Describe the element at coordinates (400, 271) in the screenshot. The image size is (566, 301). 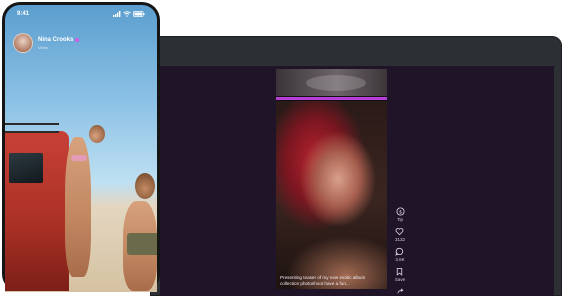
I see `save-icon` at that location.